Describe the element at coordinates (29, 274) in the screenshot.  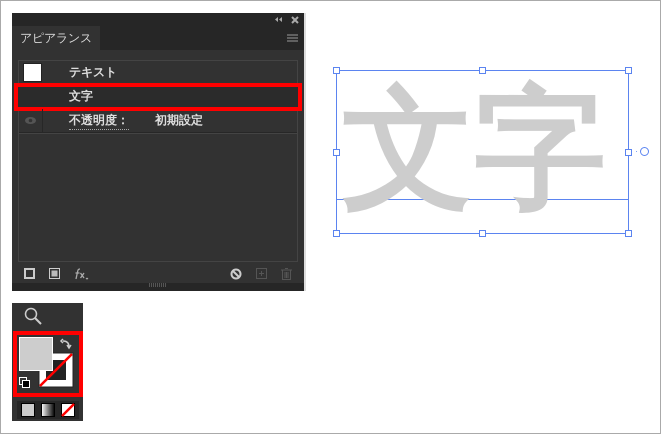
I see `stroke-icon` at that location.